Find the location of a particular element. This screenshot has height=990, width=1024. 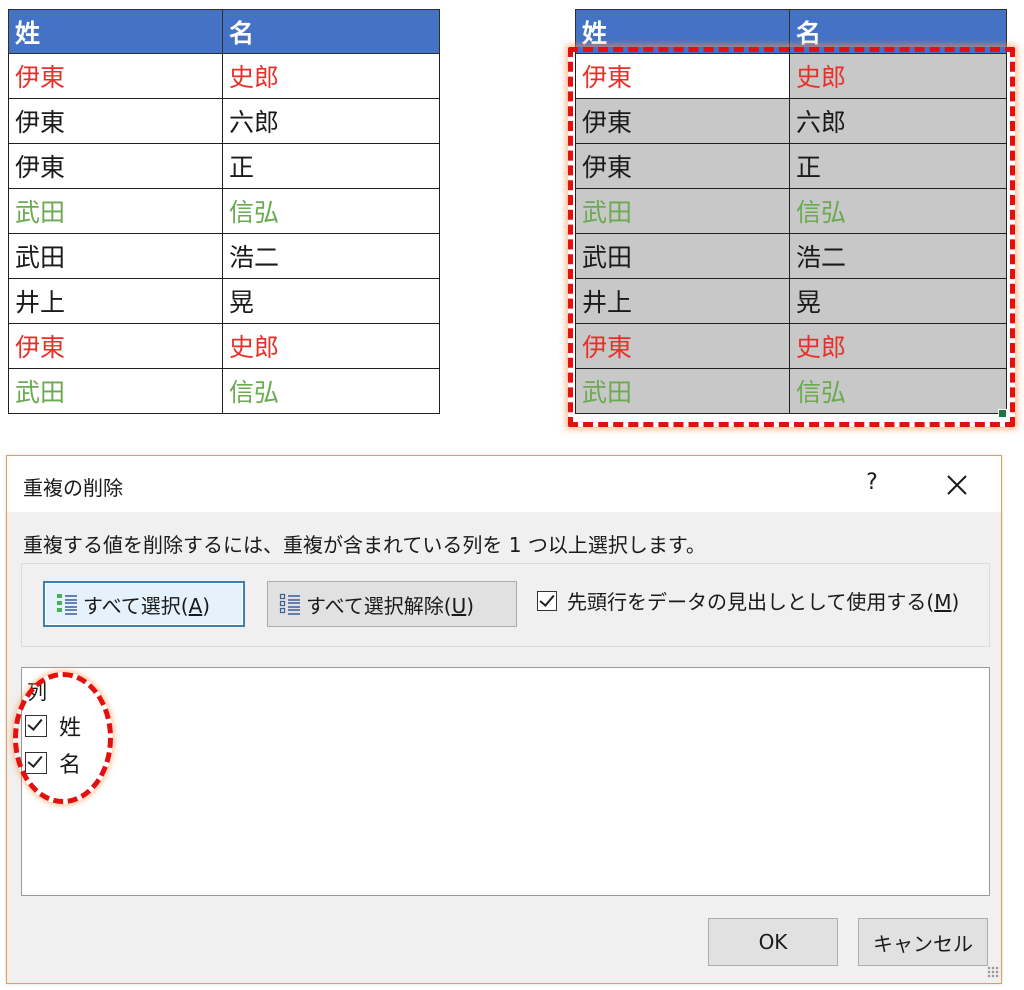

close-button is located at coordinates (957, 484).